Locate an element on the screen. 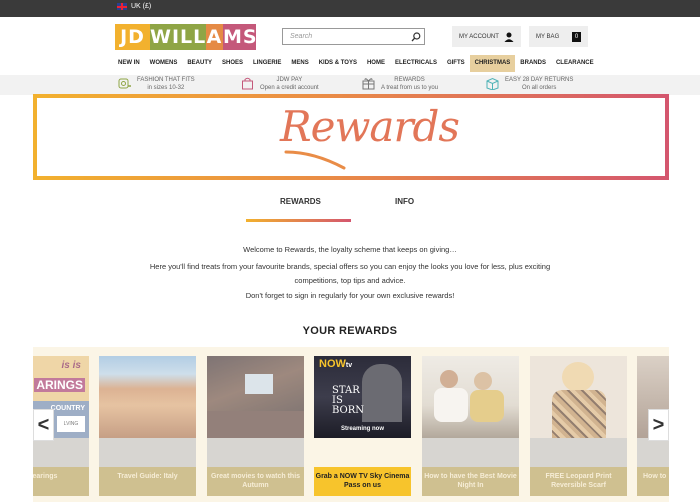  usp-fashion-fits: FASHION THAT FITS in sizes 10-32 is located at coordinates (156, 84).